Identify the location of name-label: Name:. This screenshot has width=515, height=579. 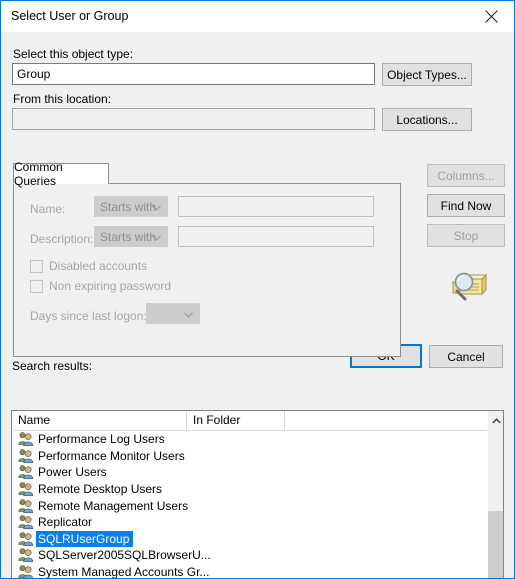
(48, 209).